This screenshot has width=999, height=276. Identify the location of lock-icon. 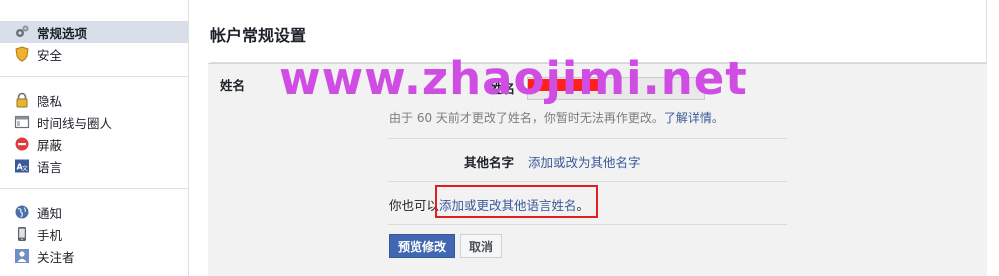
(22, 100).